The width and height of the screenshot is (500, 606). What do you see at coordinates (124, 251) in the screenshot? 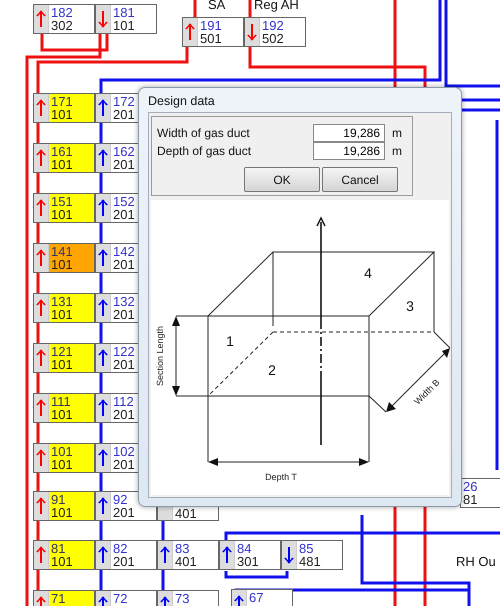
I see `block-number: 142` at bounding box center [124, 251].